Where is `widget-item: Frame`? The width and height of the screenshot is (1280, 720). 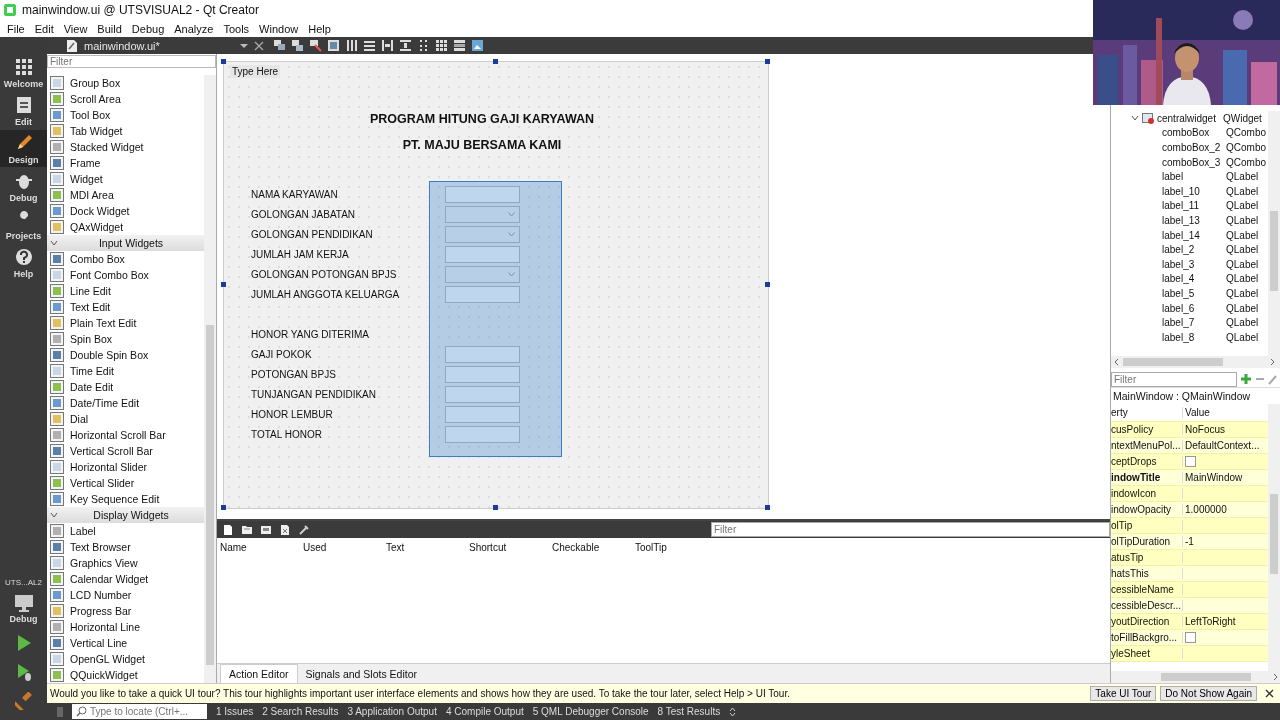 widget-item: Frame is located at coordinates (125, 163).